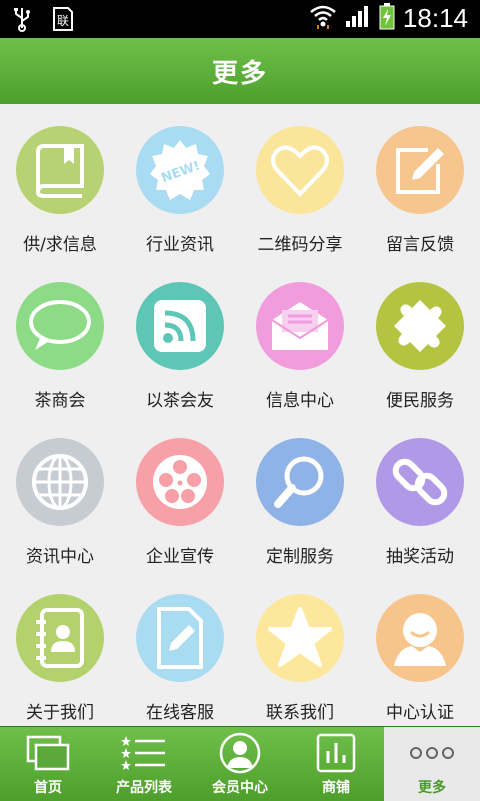 This screenshot has width=480, height=801. I want to click on grid-item-tea-association: 茶商会, so click(60, 338).